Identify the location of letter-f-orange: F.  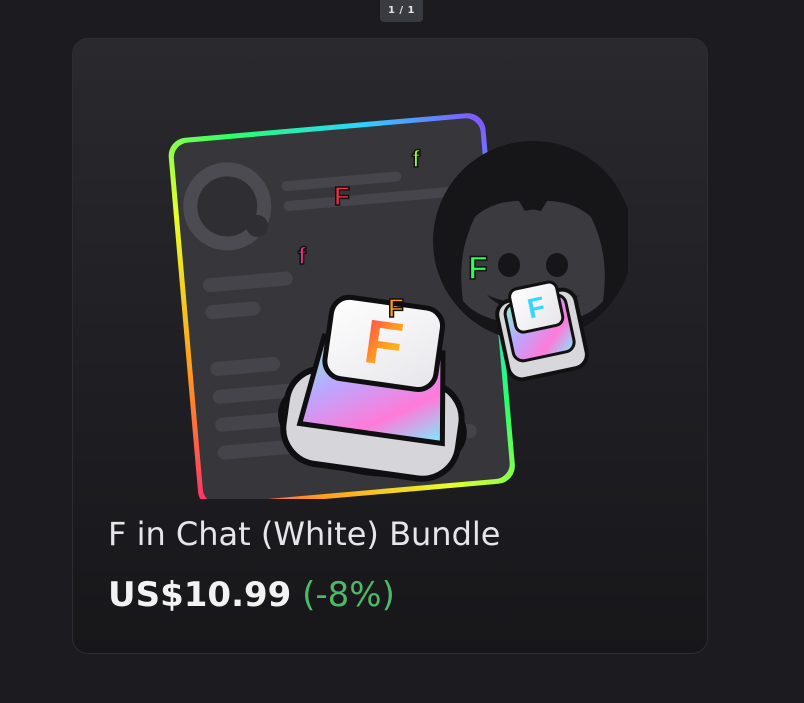
(396, 308).